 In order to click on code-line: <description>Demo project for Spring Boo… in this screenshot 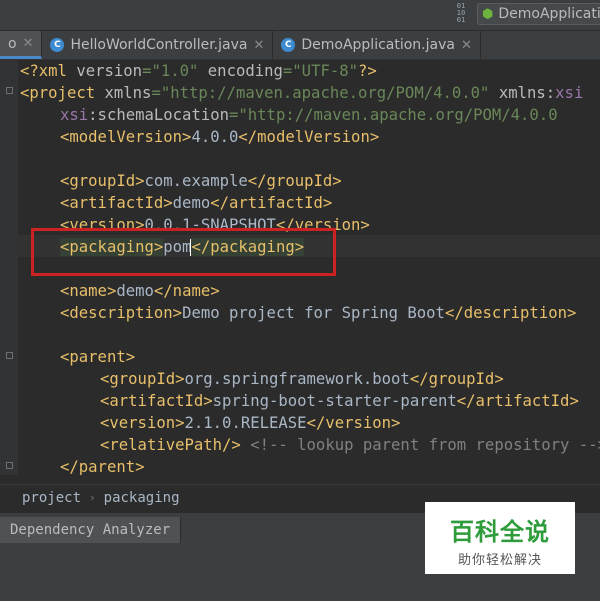, I will do `click(318, 313)`.